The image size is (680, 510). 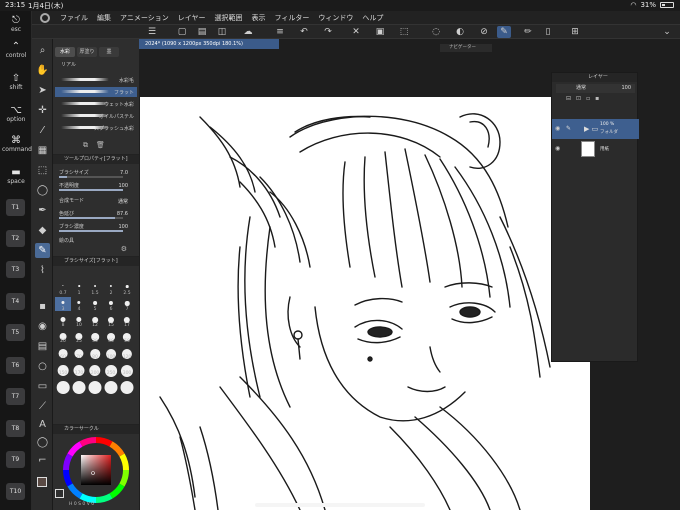 I want to click on menu-view: 表示, so click(x=259, y=18).